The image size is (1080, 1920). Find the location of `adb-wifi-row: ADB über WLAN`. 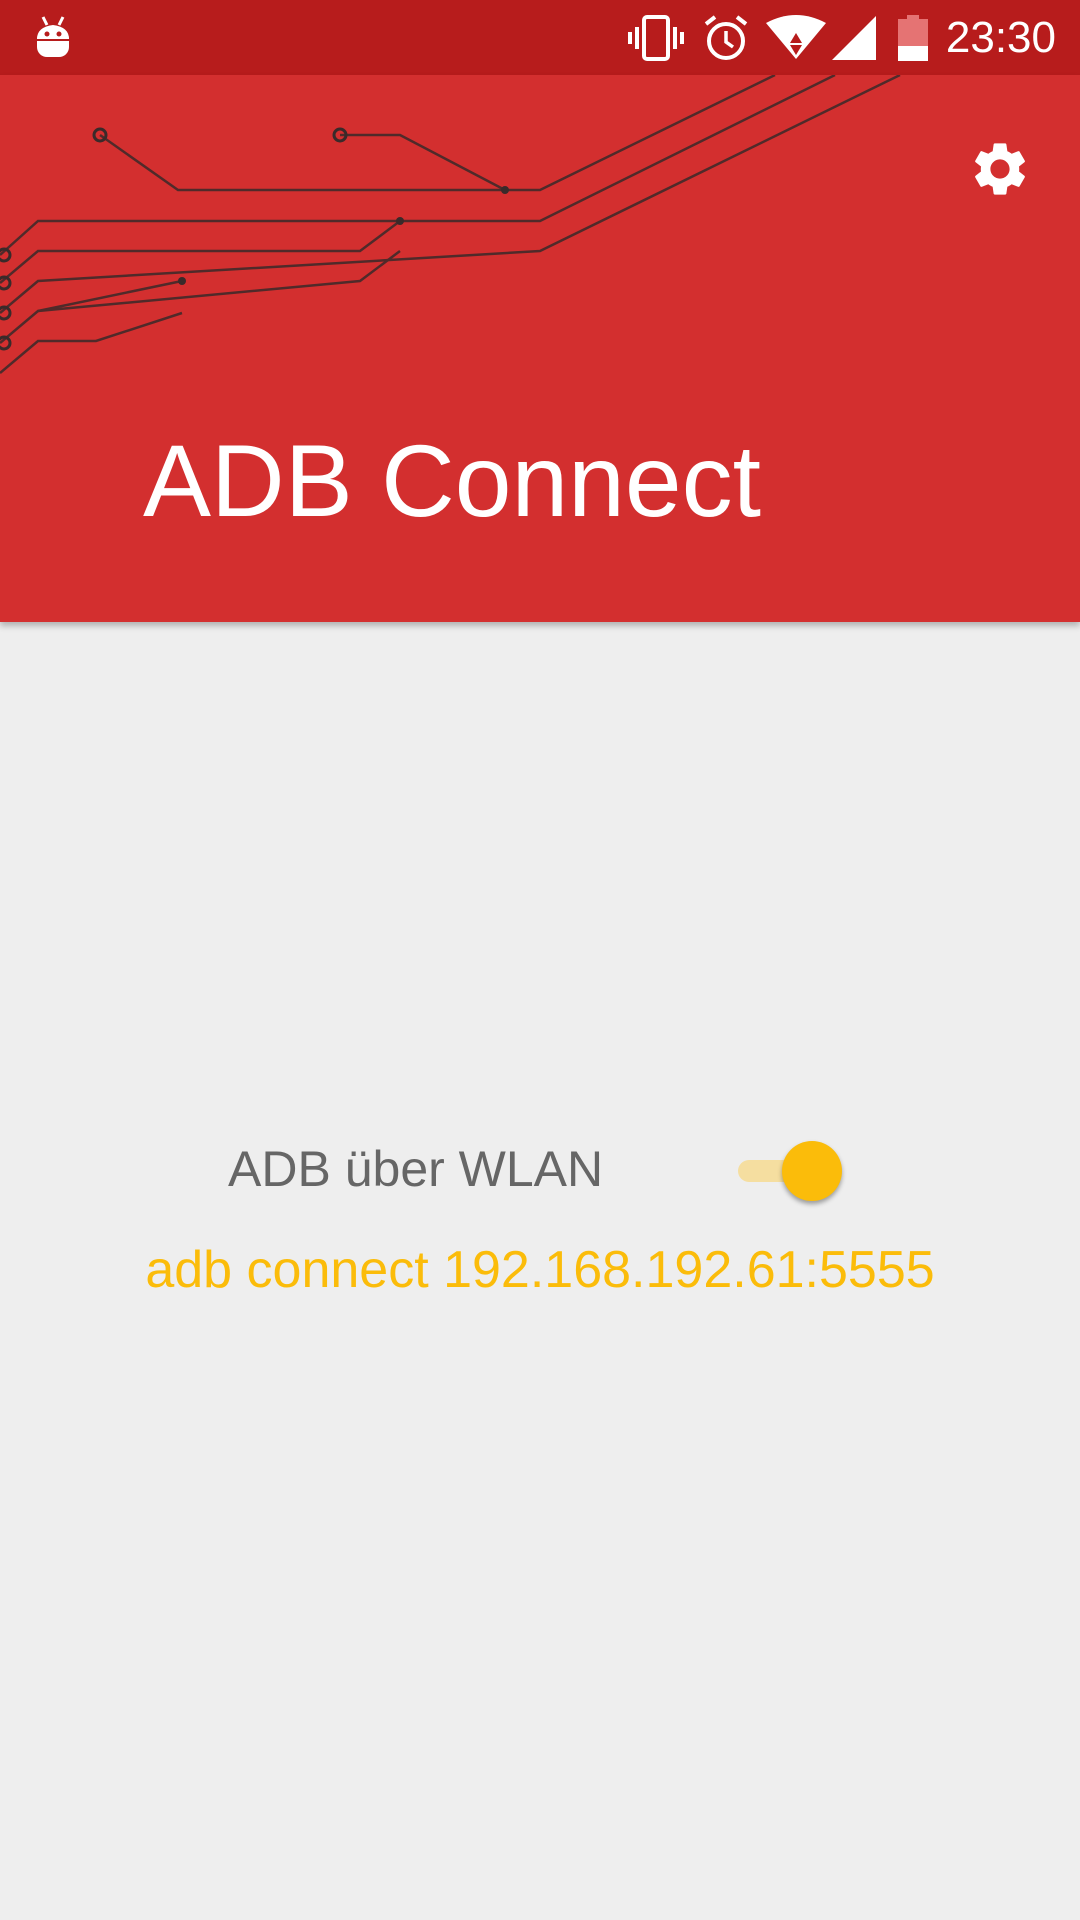

adb-wifi-row: ADB über WLAN is located at coordinates (540, 1170).